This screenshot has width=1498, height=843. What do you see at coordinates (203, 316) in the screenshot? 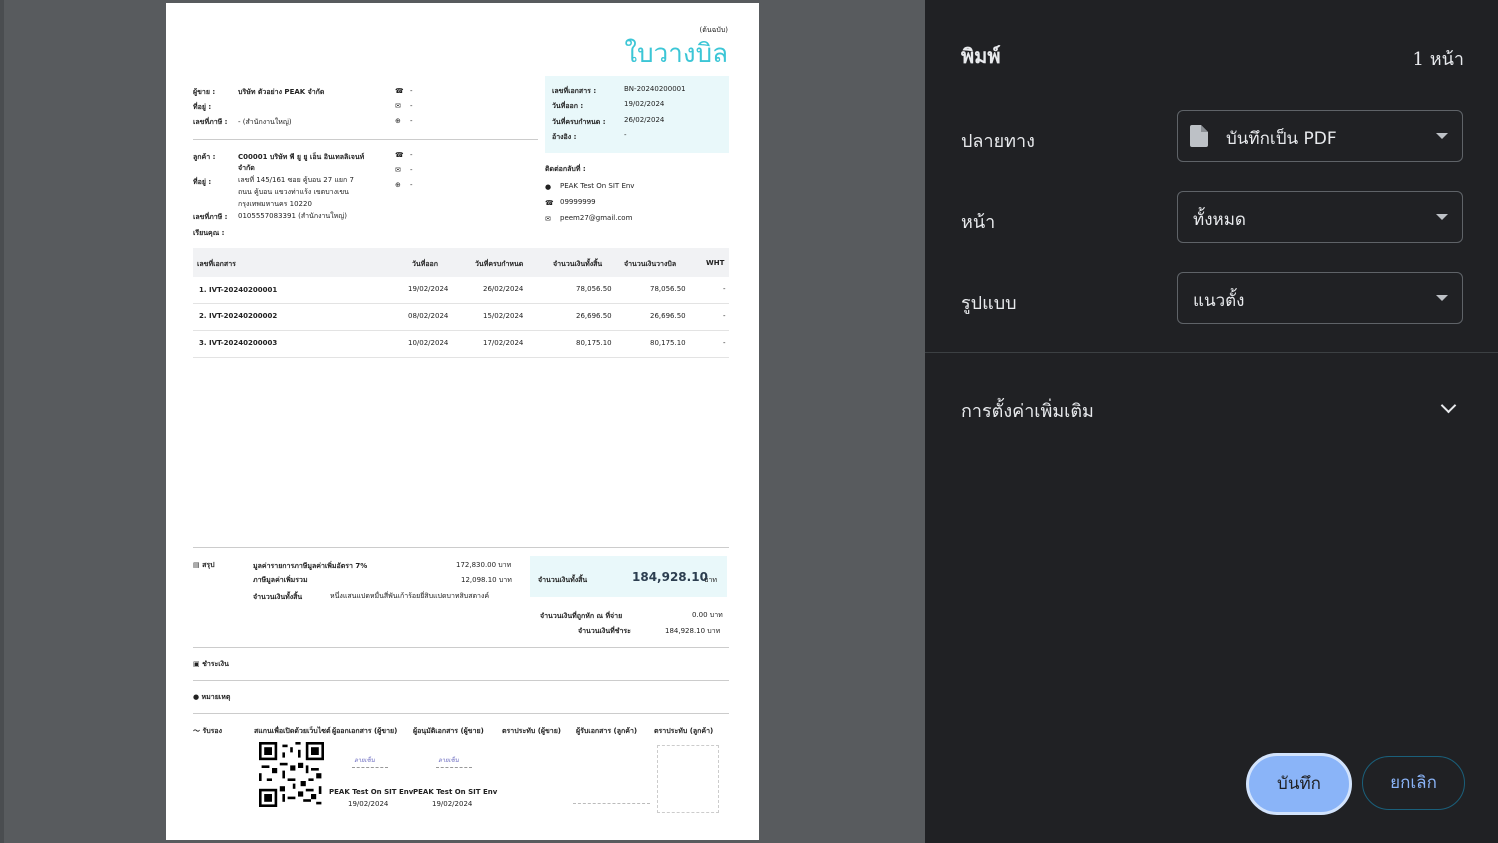
I see `row-number: 2.` at bounding box center [203, 316].